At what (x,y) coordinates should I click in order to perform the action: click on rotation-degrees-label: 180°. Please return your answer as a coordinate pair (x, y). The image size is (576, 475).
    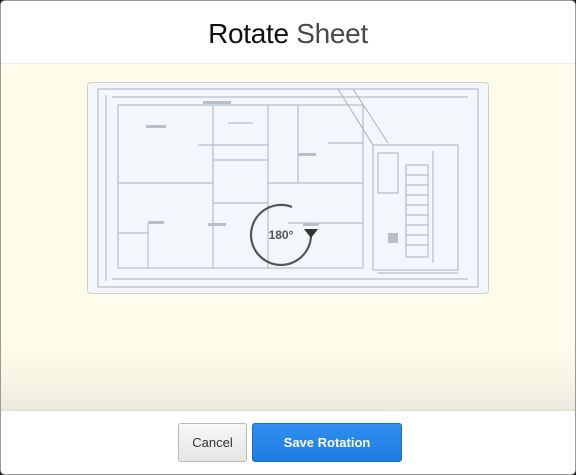
    Looking at the image, I should click on (281, 235).